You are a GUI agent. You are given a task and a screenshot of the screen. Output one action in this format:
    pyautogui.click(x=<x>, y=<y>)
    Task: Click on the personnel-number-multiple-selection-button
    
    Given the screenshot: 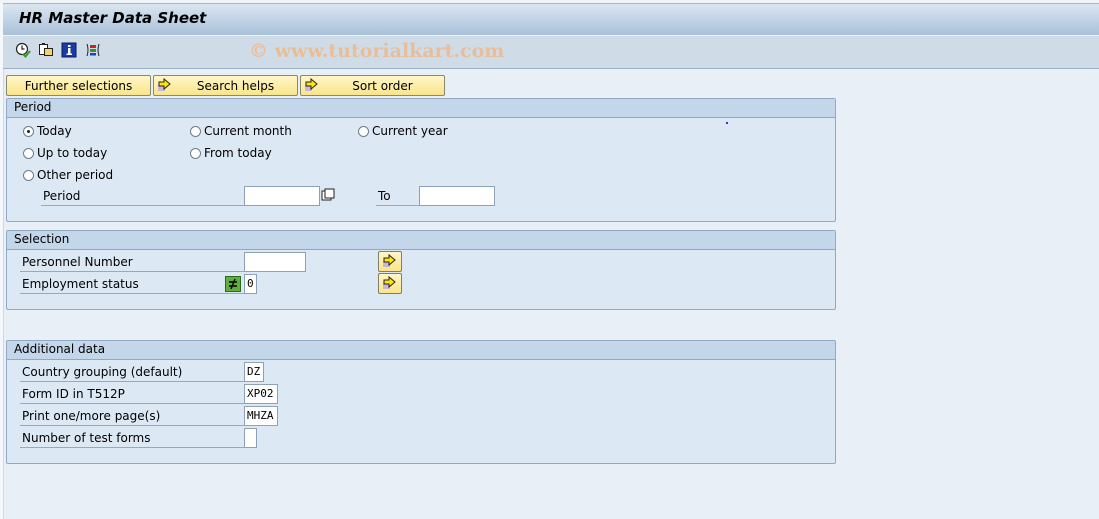 What is the action you would take?
    pyautogui.click(x=390, y=261)
    